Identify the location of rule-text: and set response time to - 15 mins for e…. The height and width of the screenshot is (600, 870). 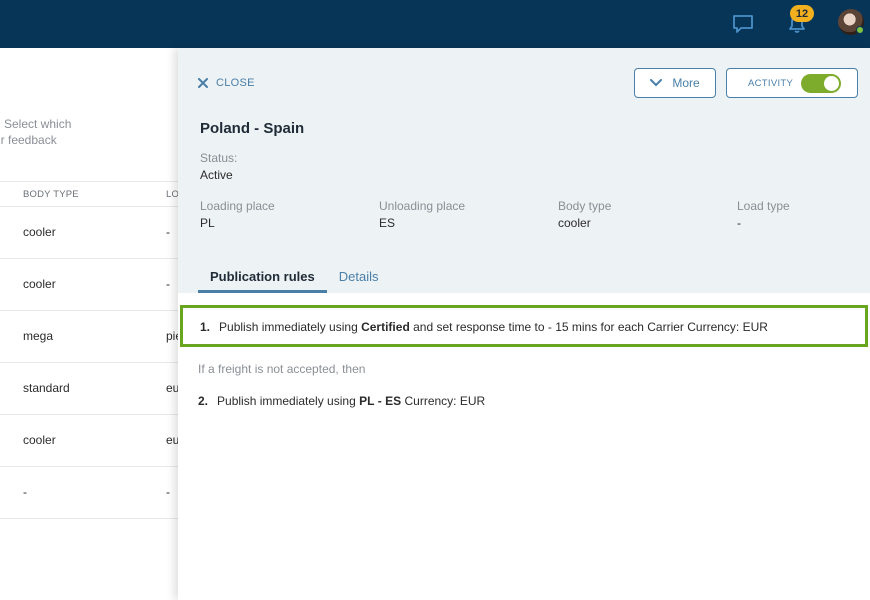
(590, 327).